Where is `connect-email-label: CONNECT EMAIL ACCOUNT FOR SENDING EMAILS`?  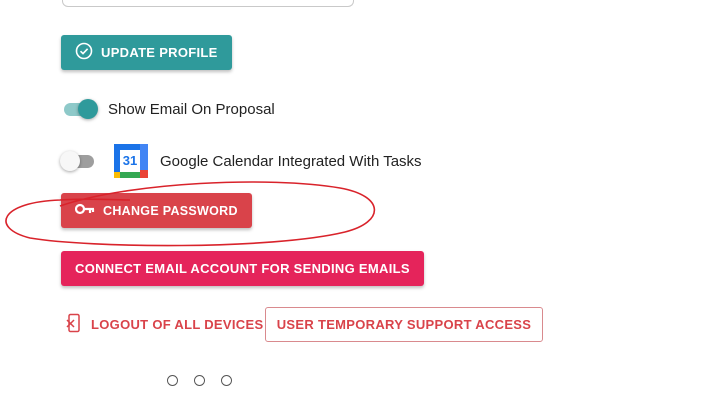 connect-email-label: CONNECT EMAIL ACCOUNT FOR SENDING EMAILS is located at coordinates (242, 268).